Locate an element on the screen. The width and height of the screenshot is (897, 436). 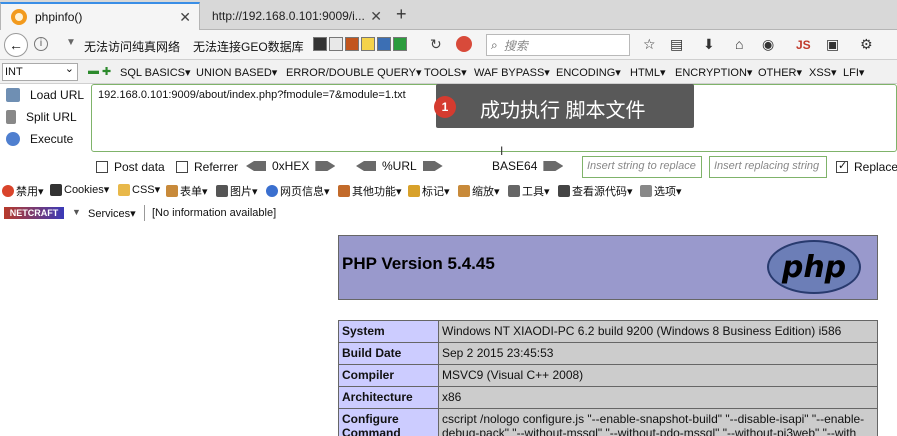
menu-tools: 工具▾ is located at coordinates (529, 191).